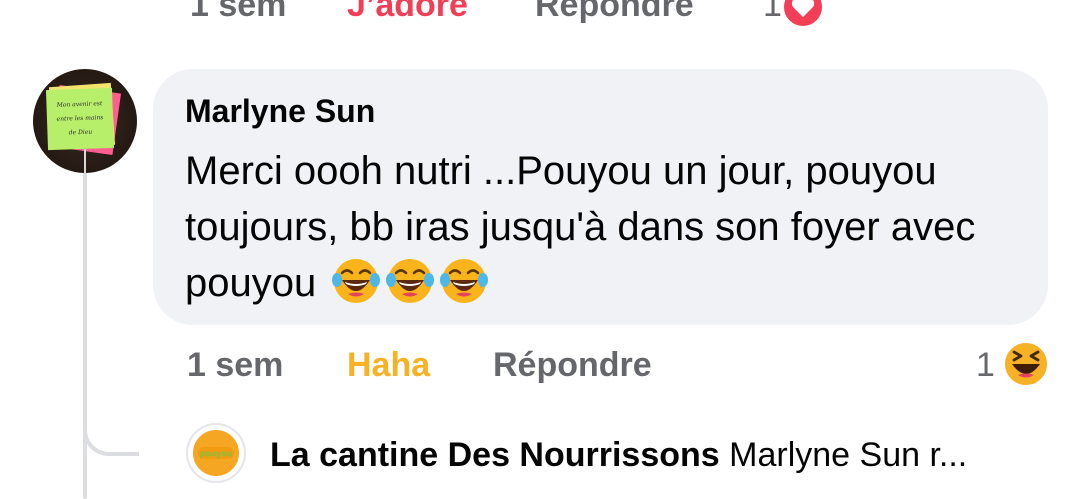 The height and width of the screenshot is (499, 1080). What do you see at coordinates (572, 365) in the screenshot?
I see `reply-button: Répondre` at bounding box center [572, 365].